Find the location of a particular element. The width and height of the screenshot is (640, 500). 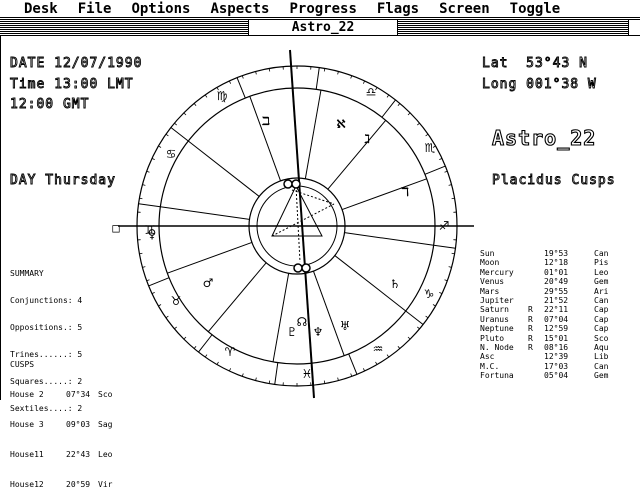

sign-glyph: ♋ is located at coordinates (171, 154).